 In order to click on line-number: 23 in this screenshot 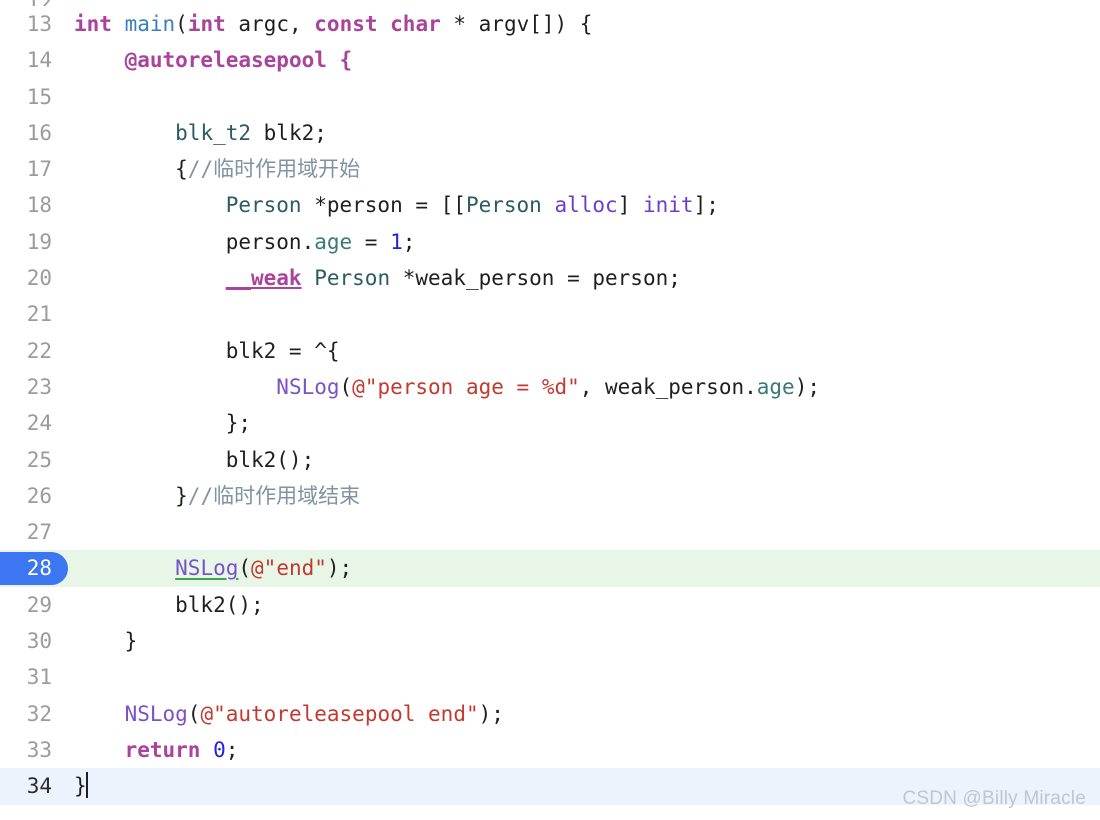, I will do `click(26, 387)`.